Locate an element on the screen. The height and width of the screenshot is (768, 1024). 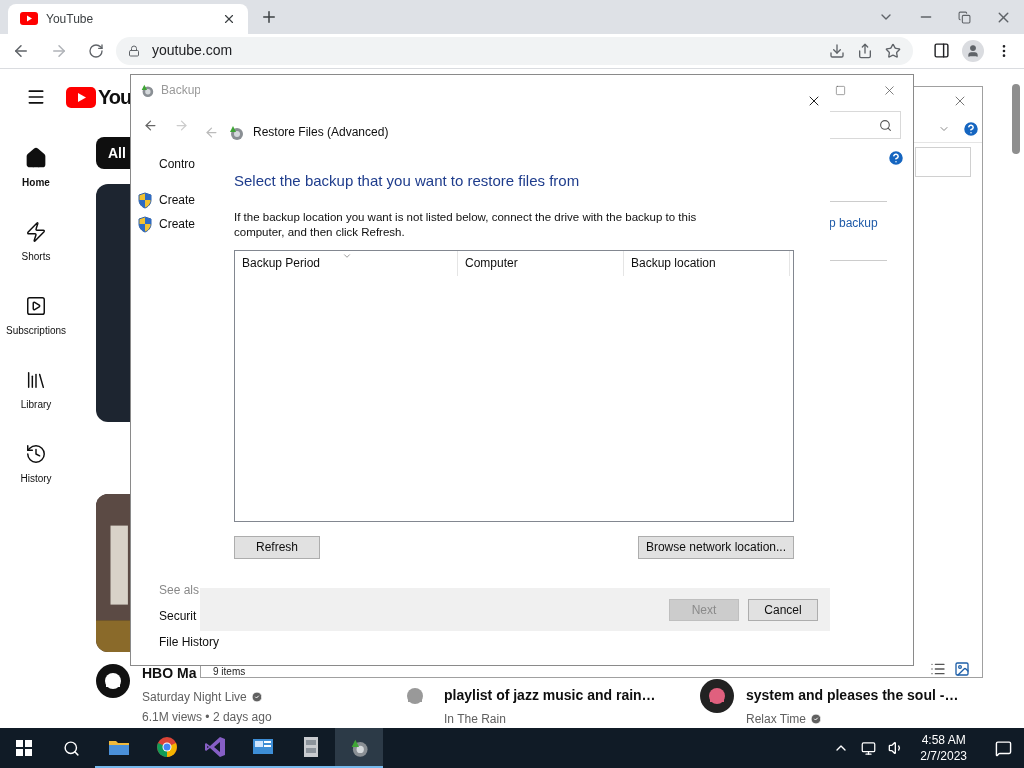
column-header: Computer is located at coordinates (541, 263).